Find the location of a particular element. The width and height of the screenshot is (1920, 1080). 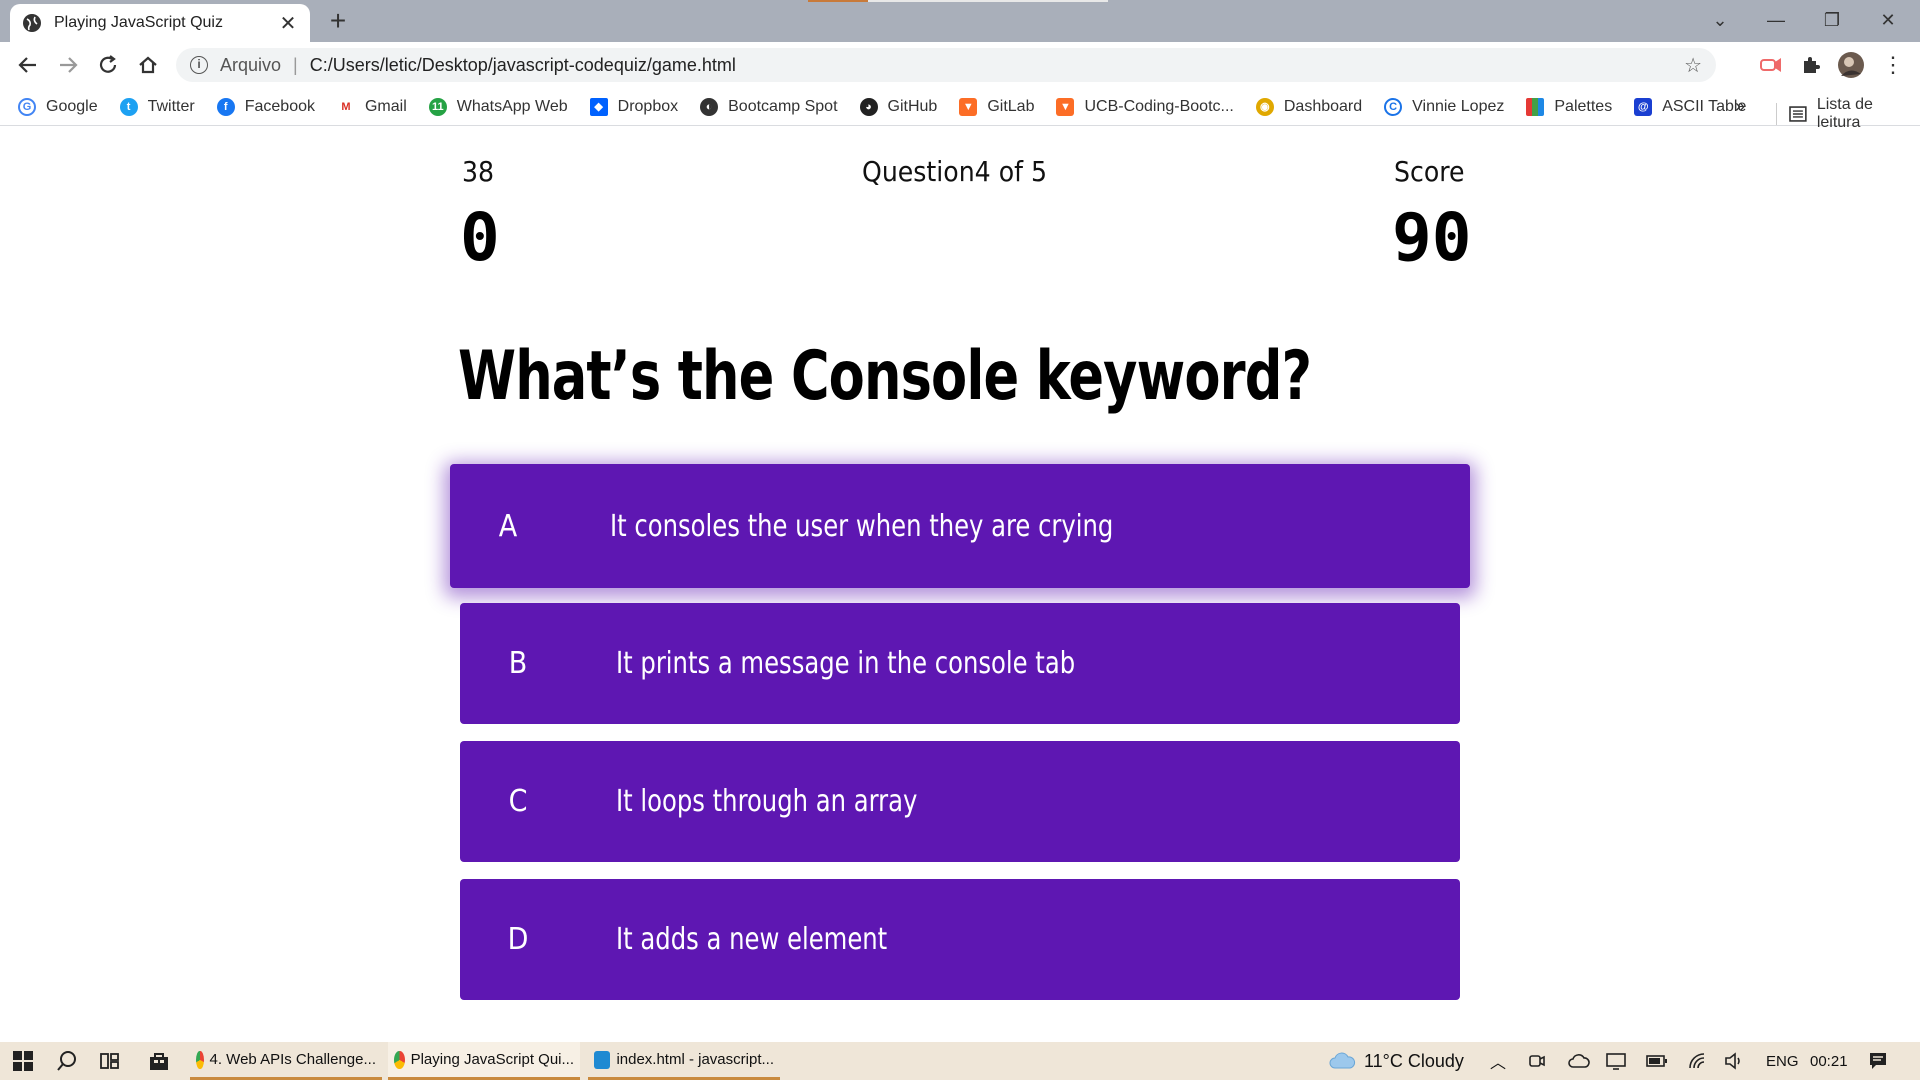

divider is located at coordinates (1776, 114).